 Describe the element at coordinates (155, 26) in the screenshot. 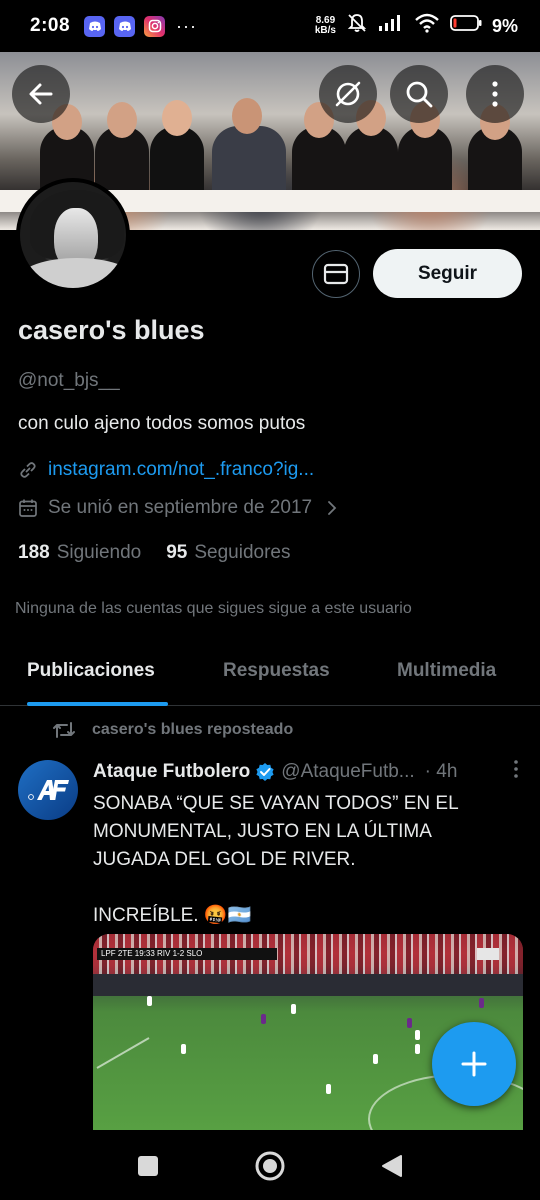

I see `instagram-icon` at that location.